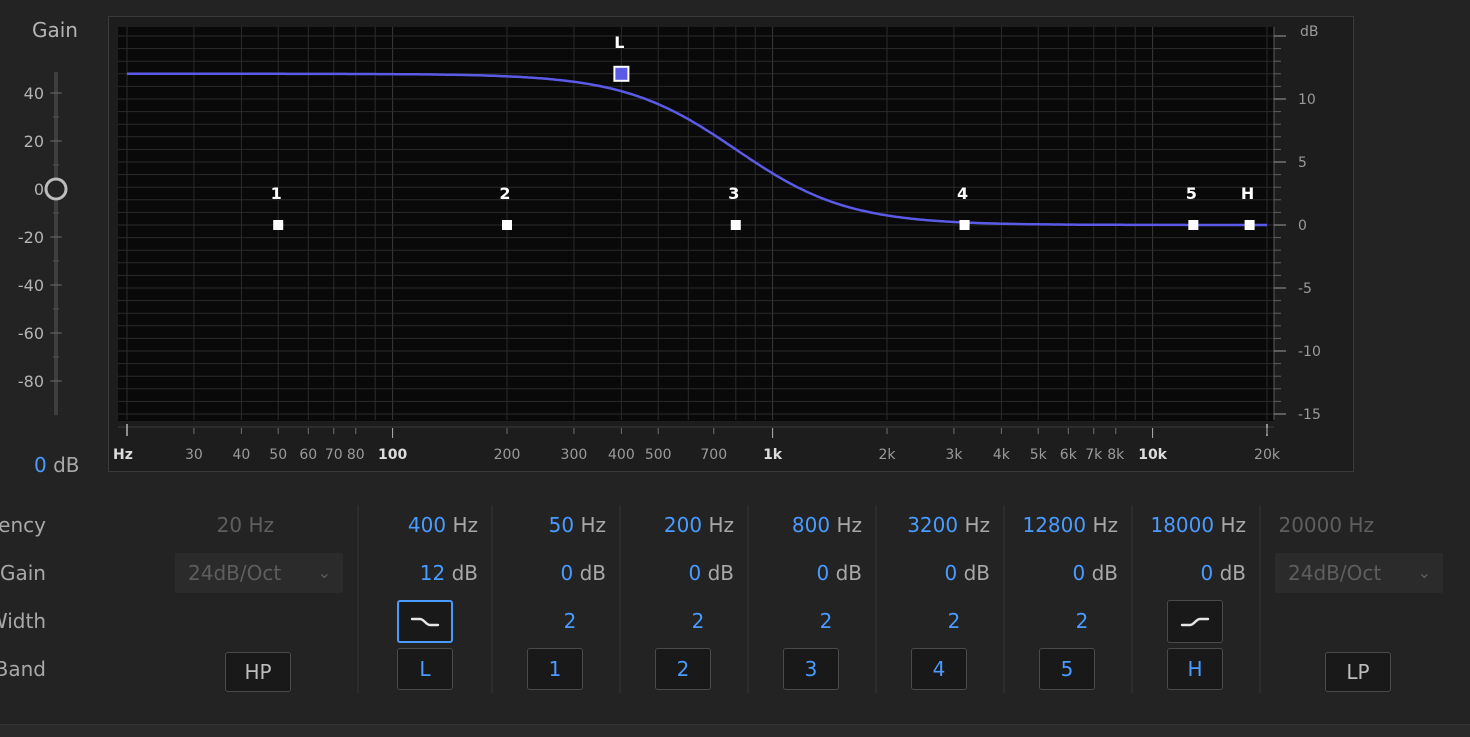  I want to click on band-2-width: 2, so click(698, 621).